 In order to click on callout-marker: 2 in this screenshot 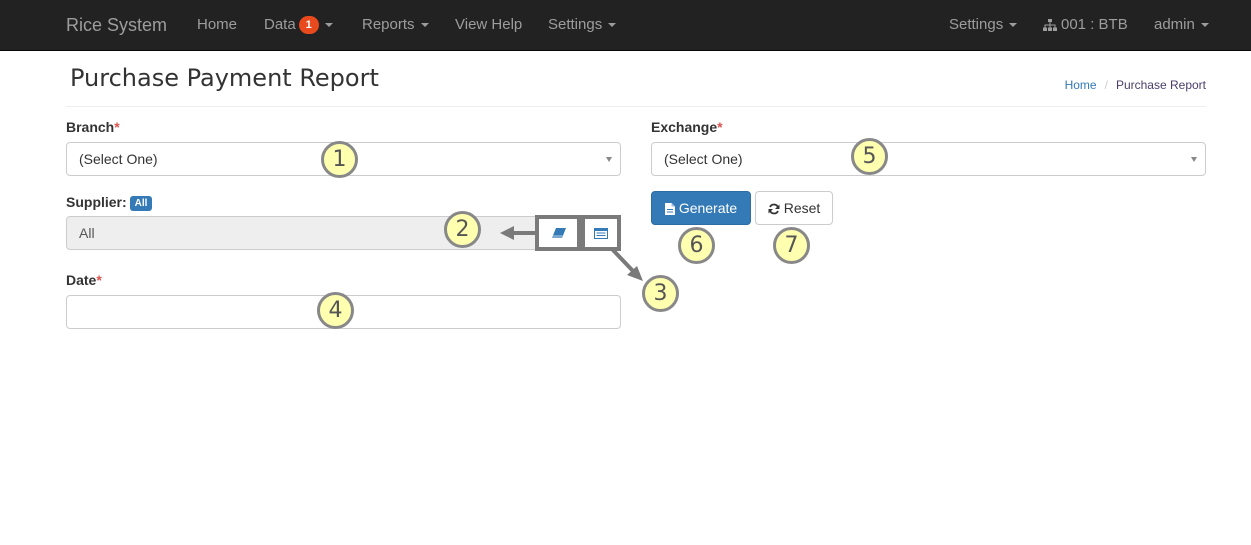, I will do `click(462, 229)`.